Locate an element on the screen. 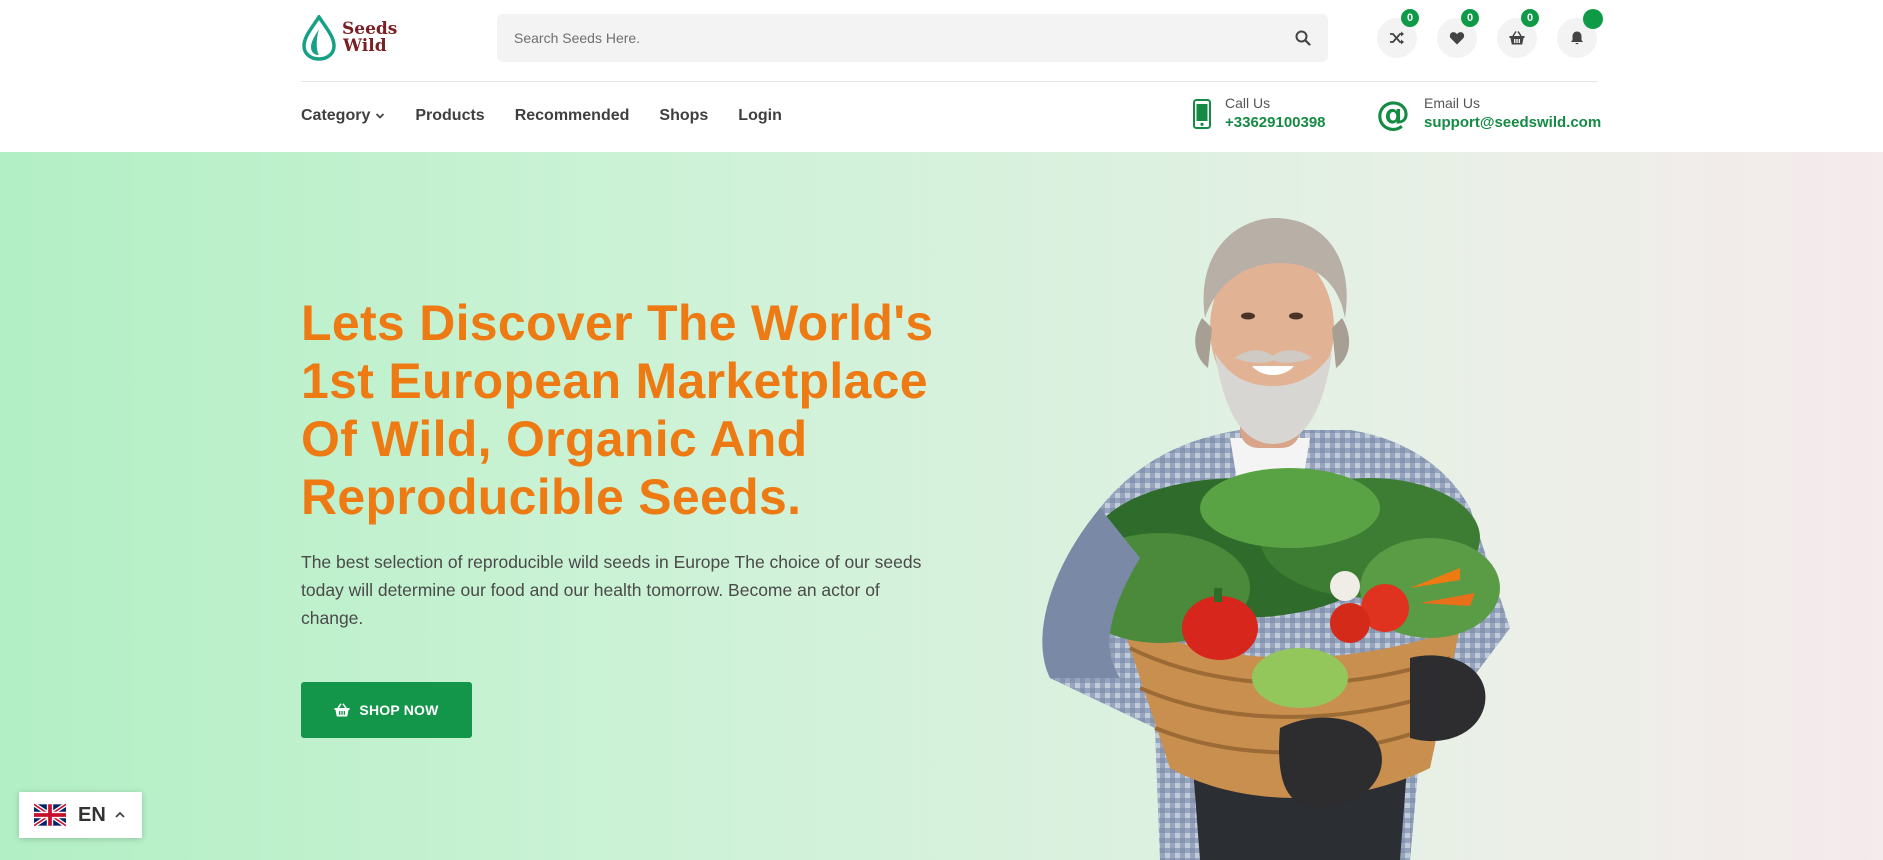 The width and height of the screenshot is (1883, 860). email-us-label: Email Us is located at coordinates (1452, 103).